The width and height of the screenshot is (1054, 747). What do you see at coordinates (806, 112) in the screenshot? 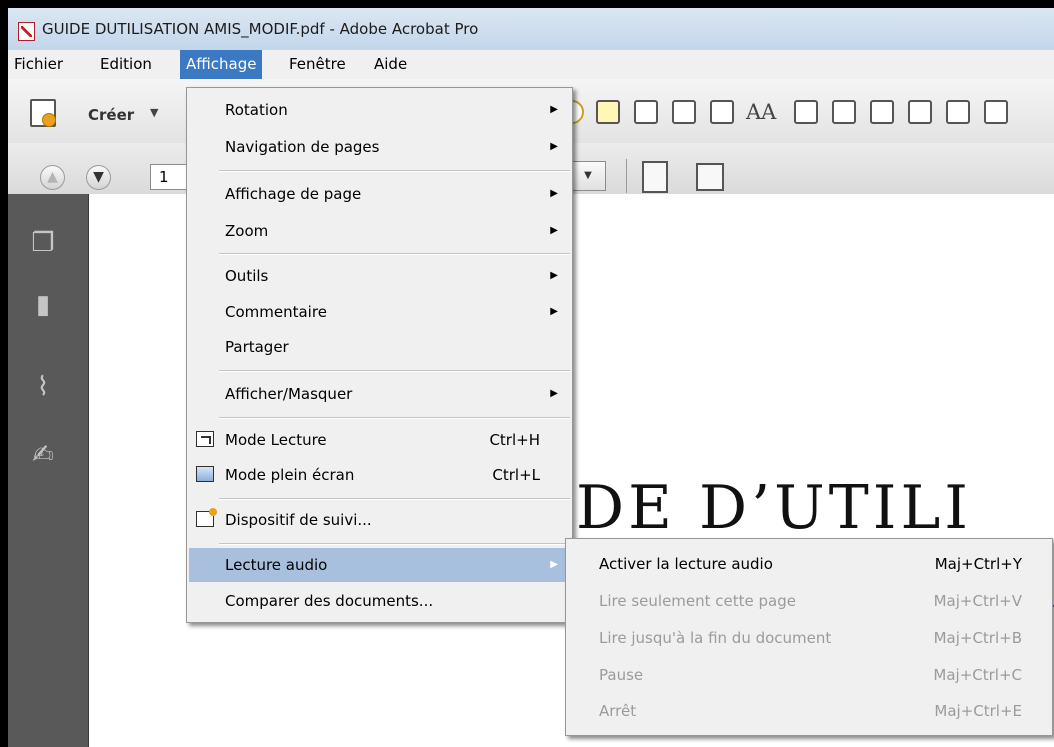
I see `form-field-icon` at bounding box center [806, 112].